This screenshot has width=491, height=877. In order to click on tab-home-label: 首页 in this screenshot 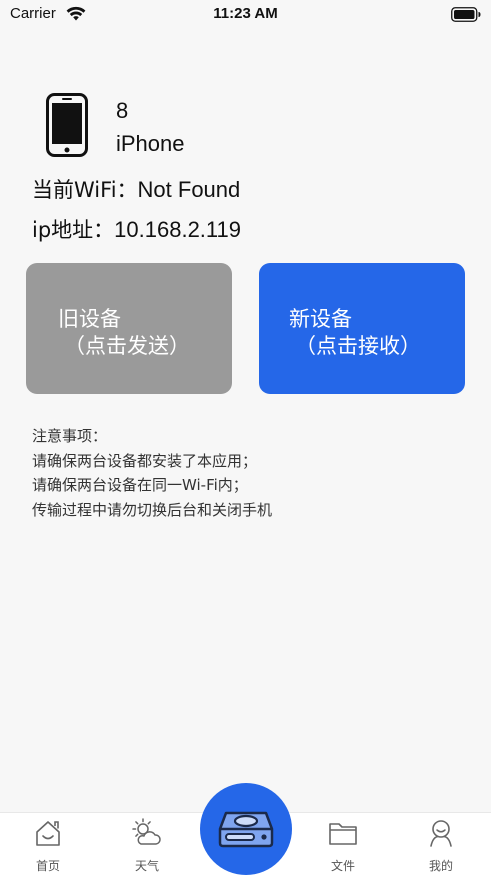, I will do `click(47, 866)`.